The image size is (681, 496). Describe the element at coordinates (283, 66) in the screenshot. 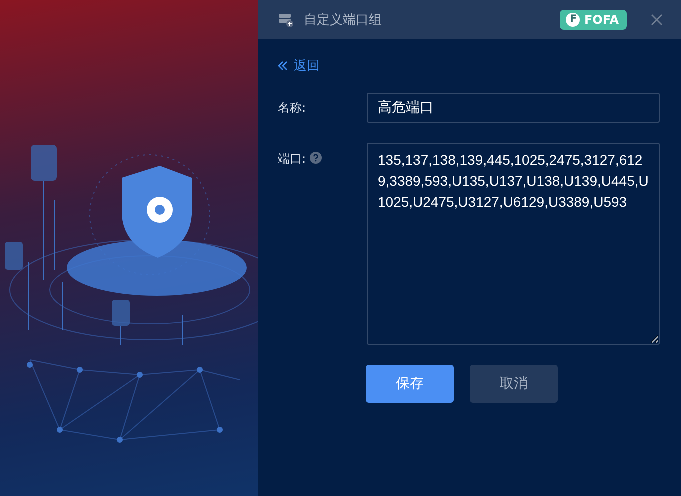

I see `double-chevron-icon` at that location.